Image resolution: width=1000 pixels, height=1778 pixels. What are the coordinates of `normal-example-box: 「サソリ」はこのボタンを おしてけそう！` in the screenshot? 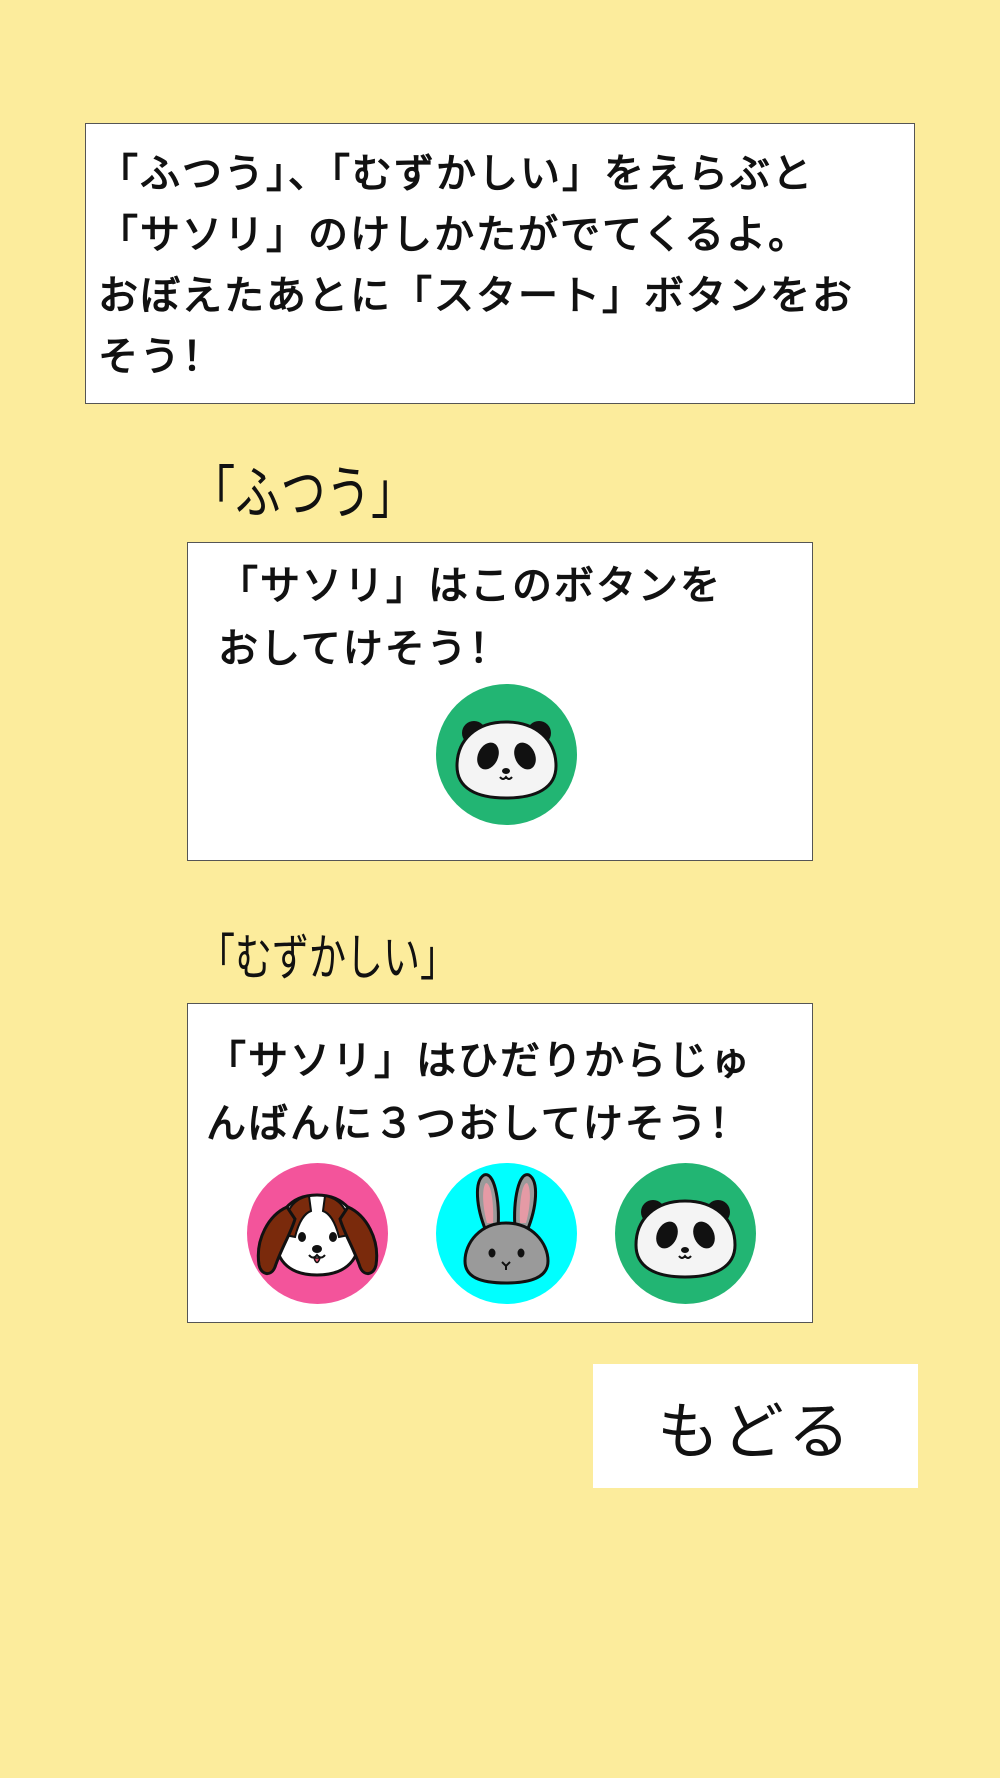 It's located at (500, 701).